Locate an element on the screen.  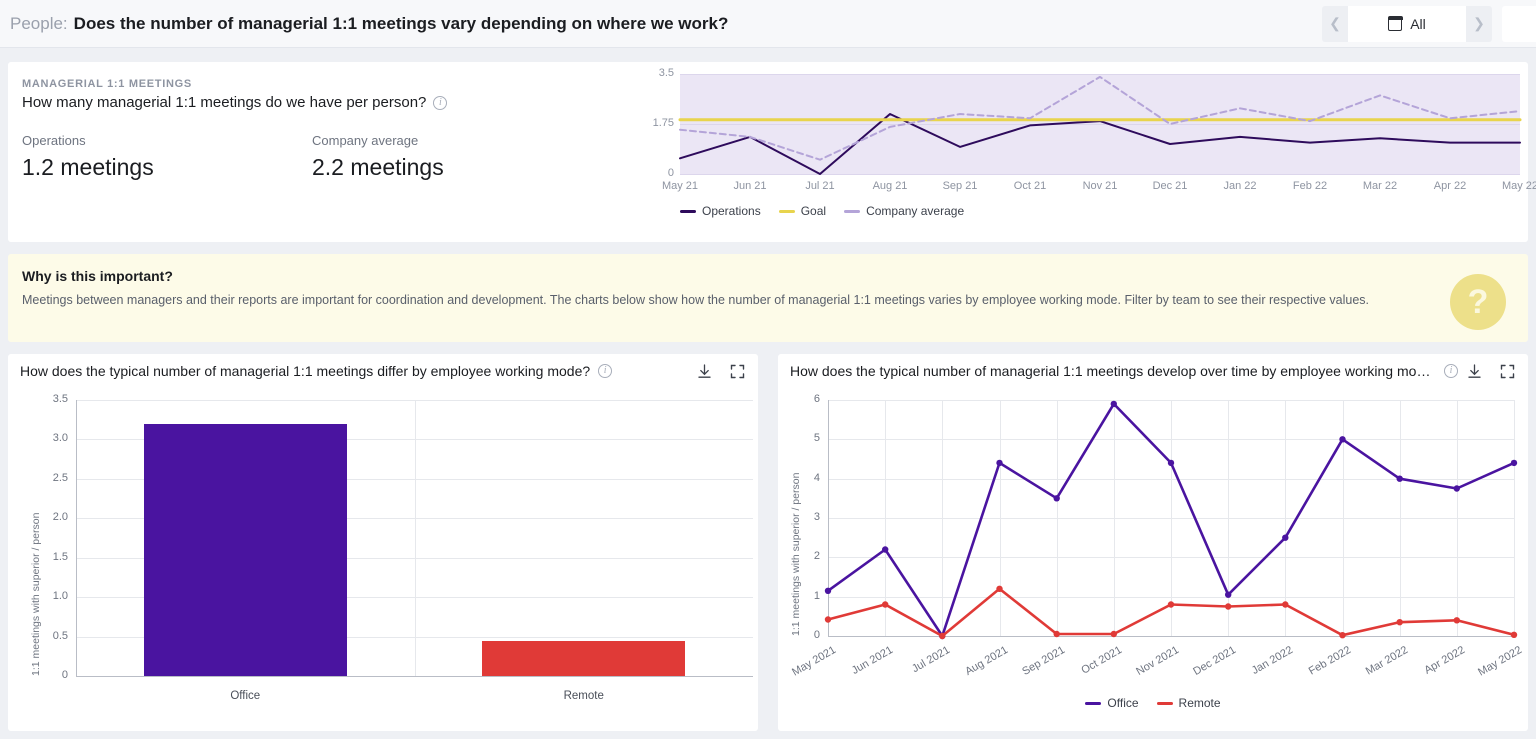
sparkline-x-tick: May 22 is located at coordinates (1518, 186).